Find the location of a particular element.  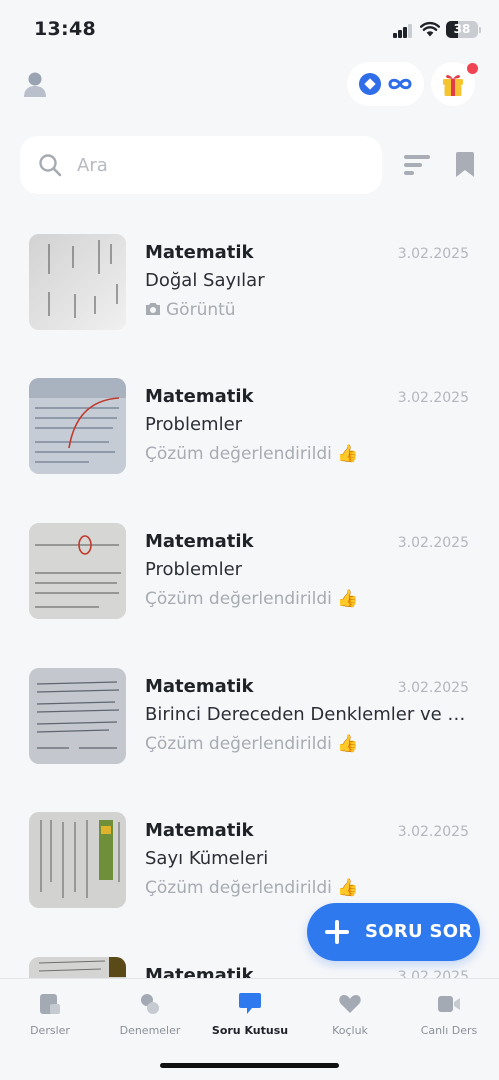

search-box is located at coordinates (201, 165).